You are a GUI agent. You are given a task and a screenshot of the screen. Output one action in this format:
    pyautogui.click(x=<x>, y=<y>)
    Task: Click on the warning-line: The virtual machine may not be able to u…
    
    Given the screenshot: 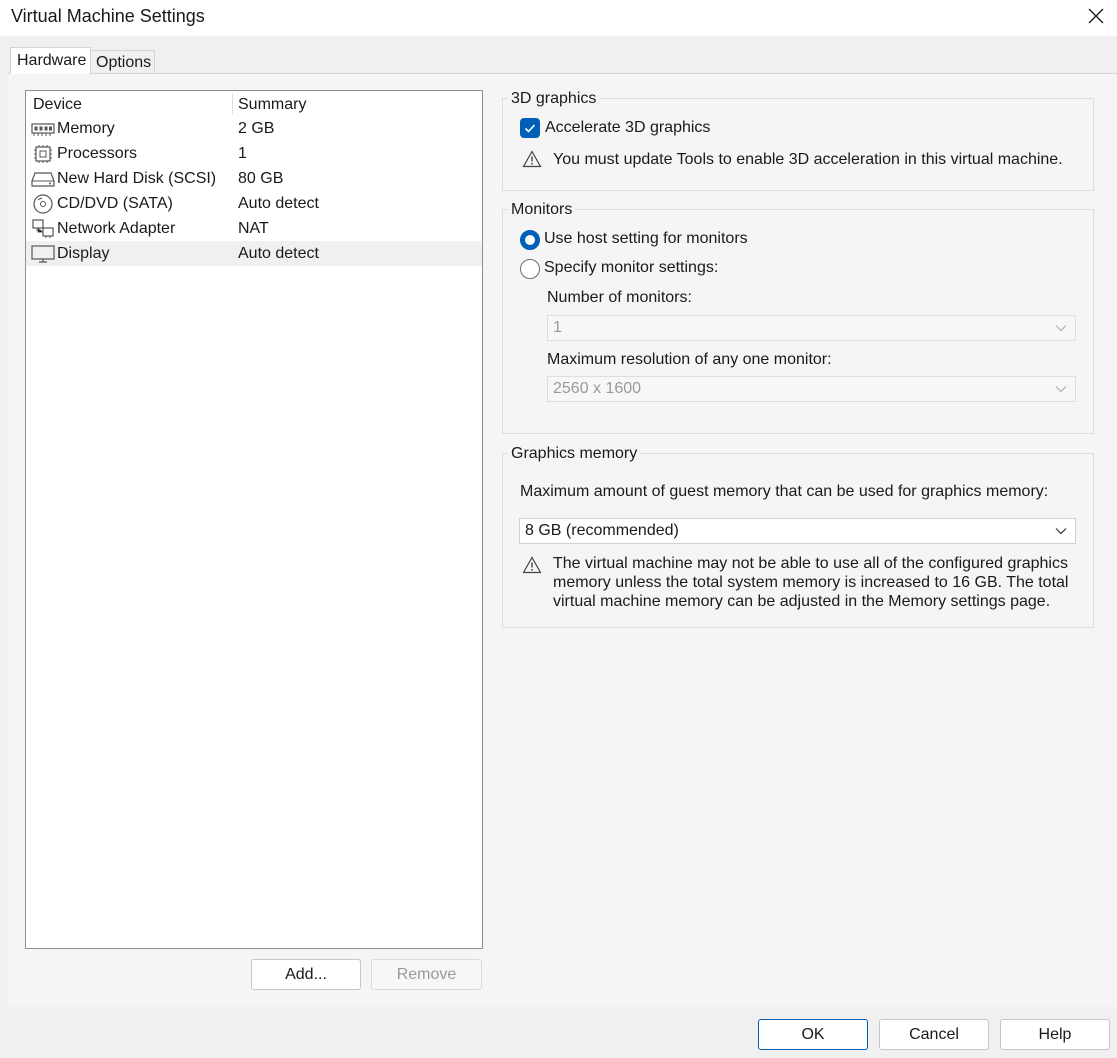 What is the action you would take?
    pyautogui.click(x=810, y=563)
    